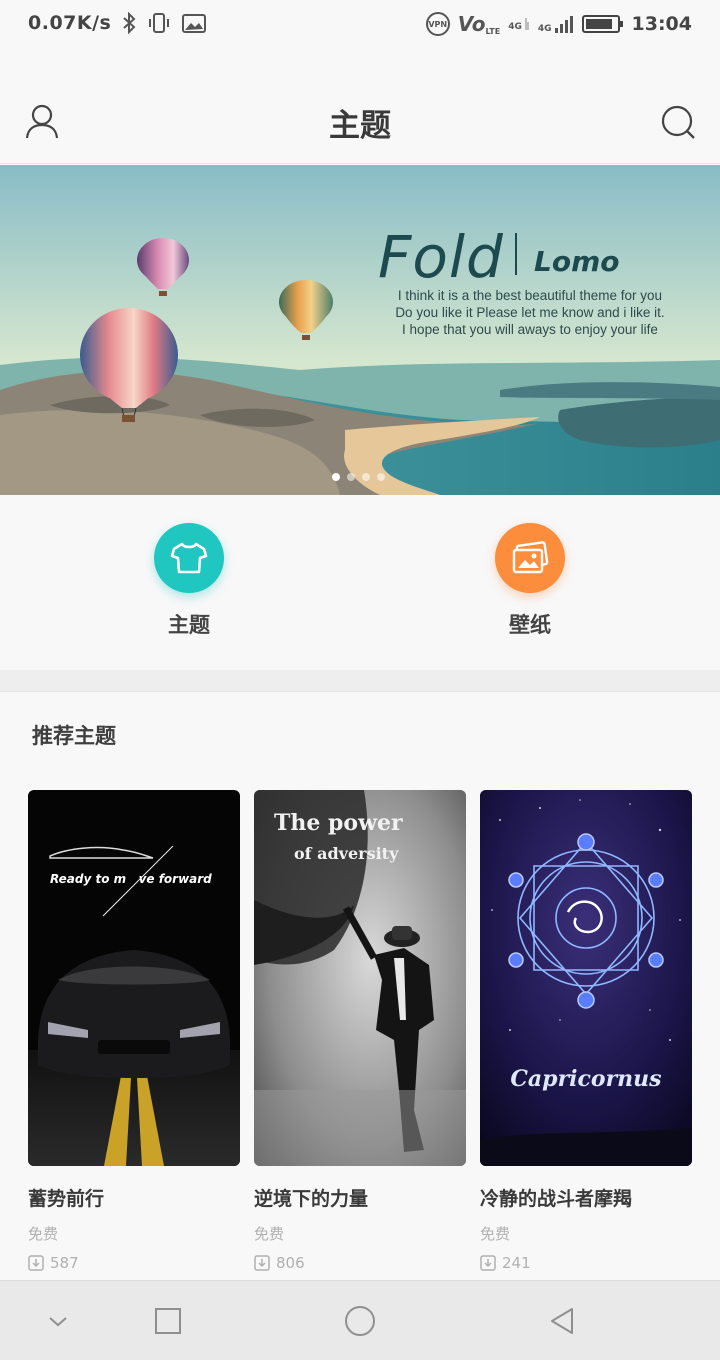 Image resolution: width=720 pixels, height=1360 pixels. Describe the element at coordinates (516, 254) in the screenshot. I see `banner-divider` at that location.